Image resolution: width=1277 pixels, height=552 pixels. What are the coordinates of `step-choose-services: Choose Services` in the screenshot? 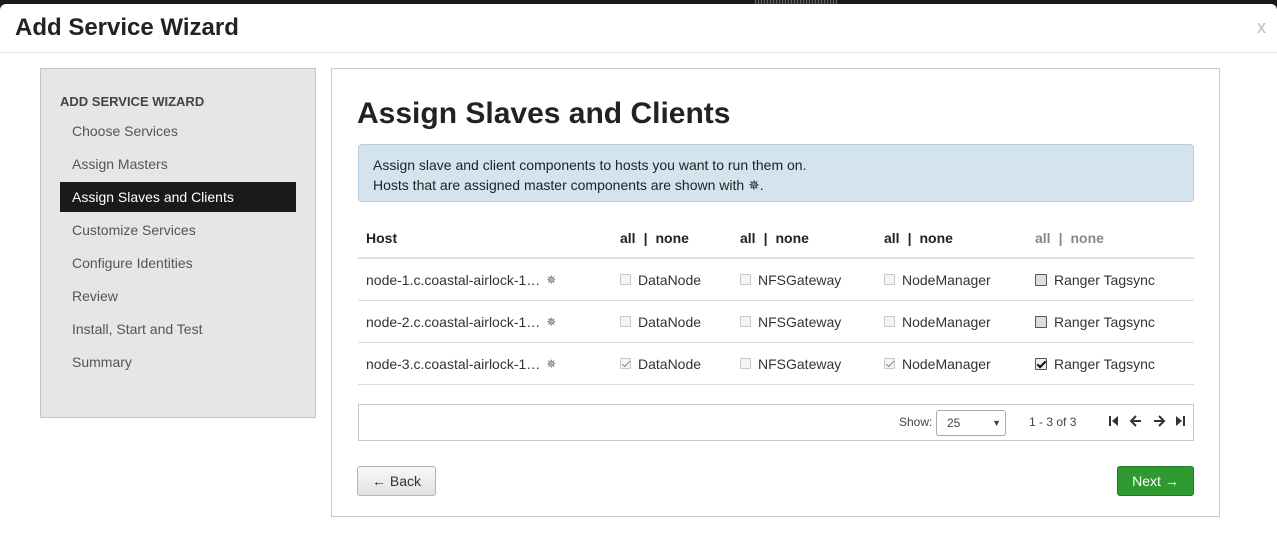 It's located at (178, 131).